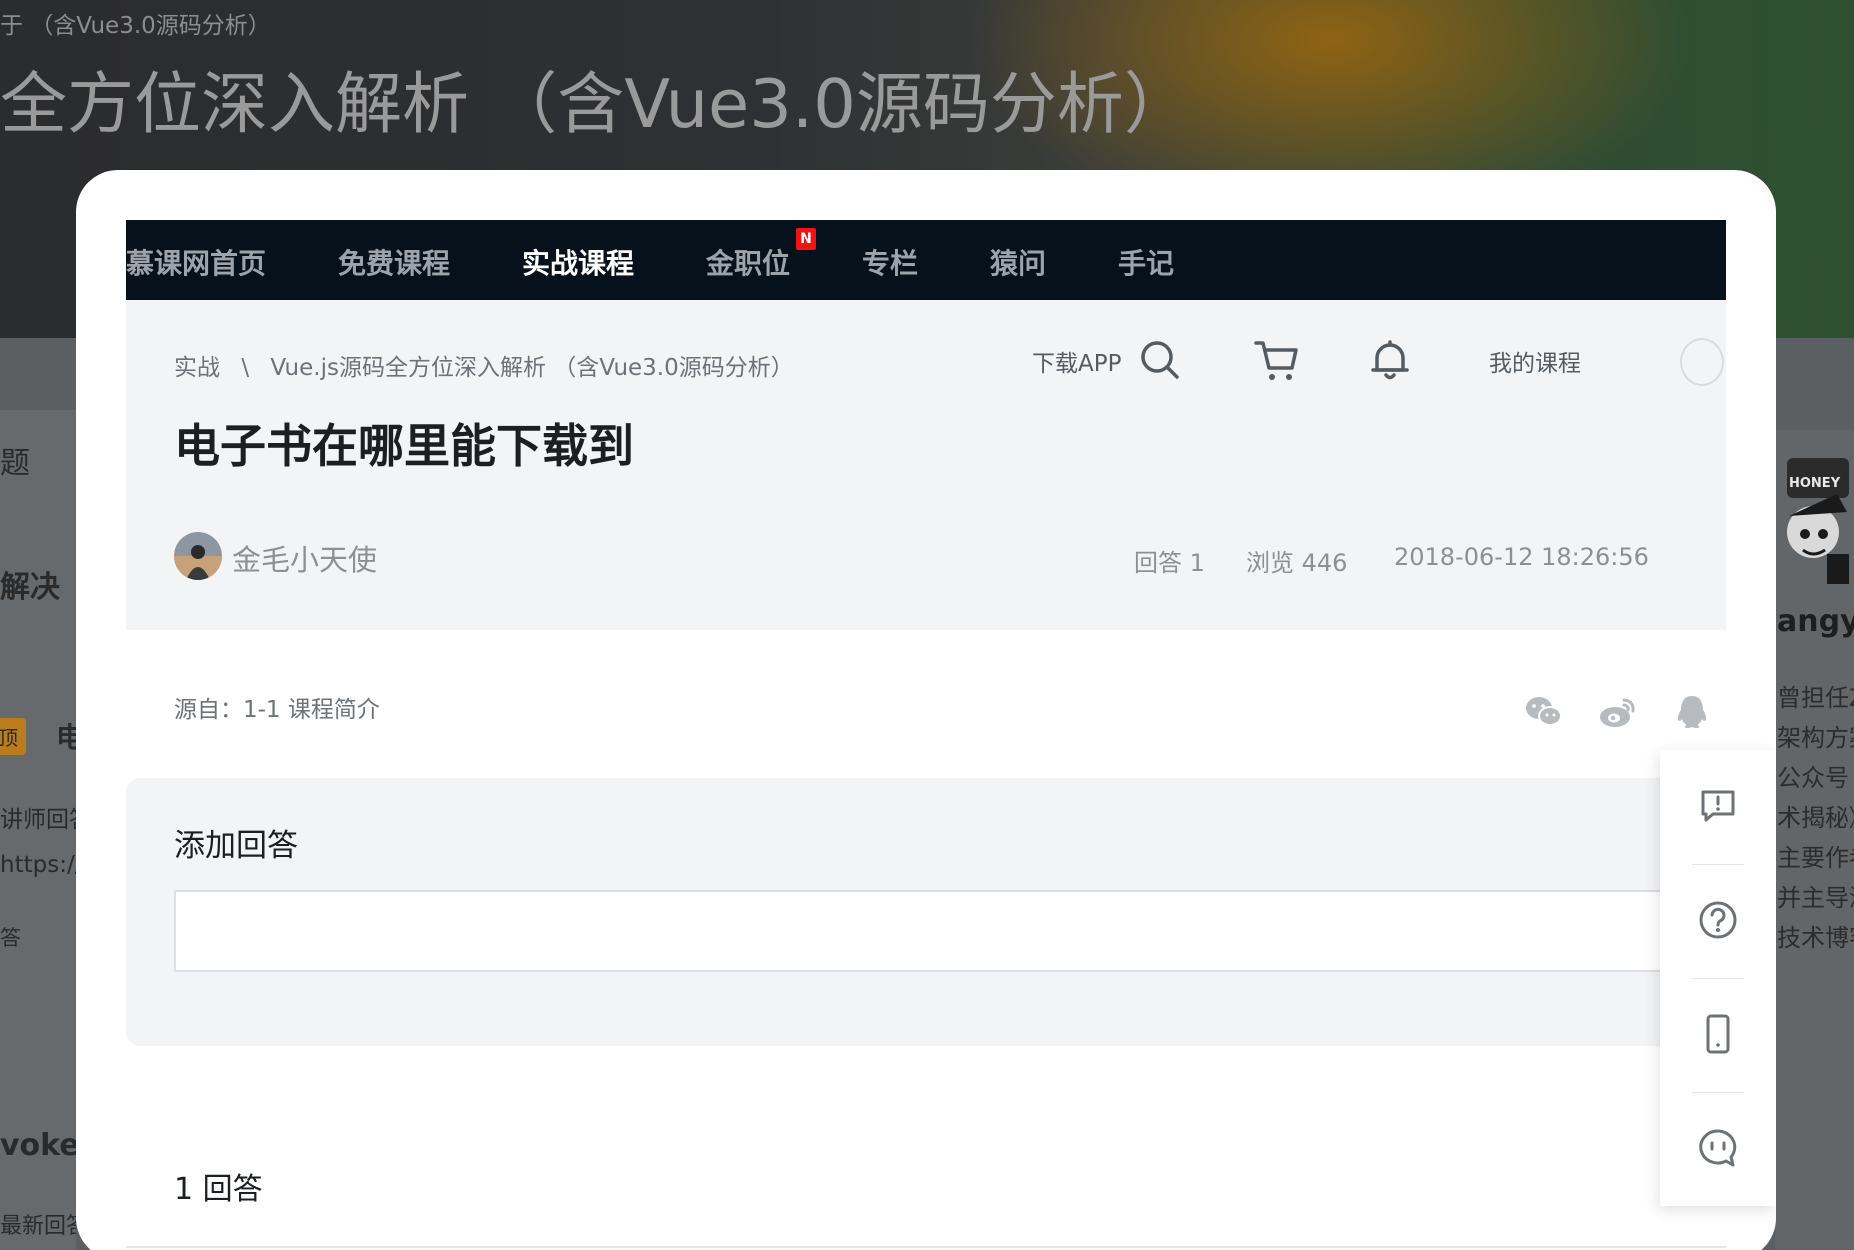 The image size is (1854, 1250). I want to click on background-text: 主要作者, so click(1815, 858).